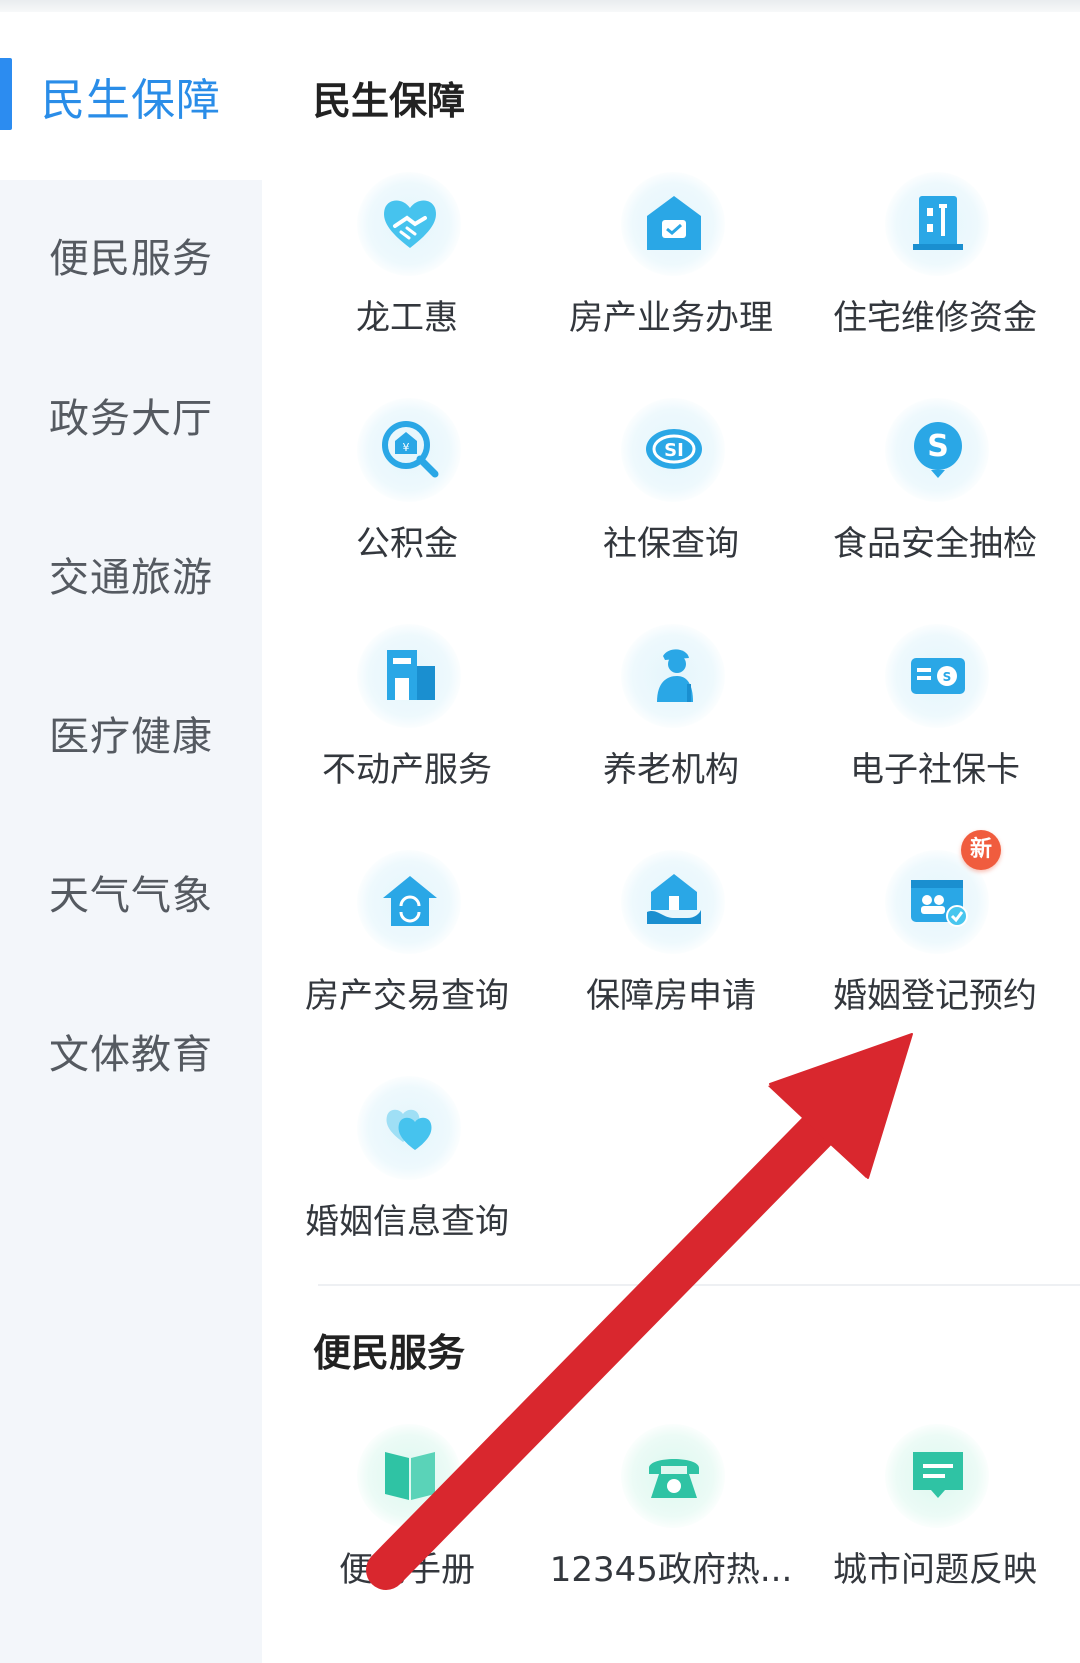 This screenshot has width=1080, height=1663. What do you see at coordinates (935, 1570) in the screenshot?
I see `service-label: 城市问题反映` at bounding box center [935, 1570].